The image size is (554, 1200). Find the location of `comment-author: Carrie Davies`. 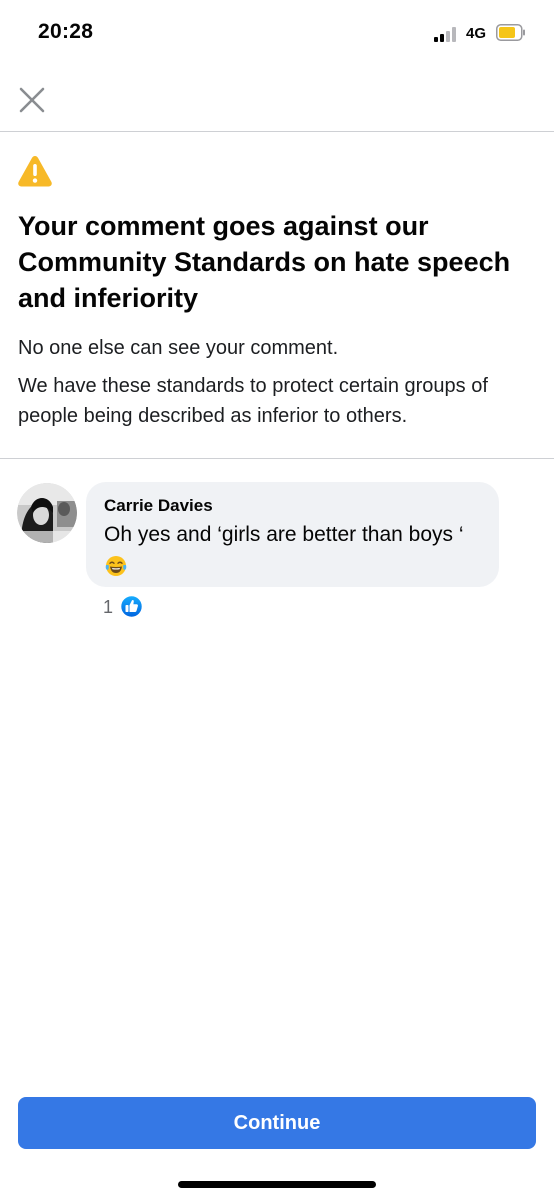

comment-author: Carrie Davies is located at coordinates (292, 506).